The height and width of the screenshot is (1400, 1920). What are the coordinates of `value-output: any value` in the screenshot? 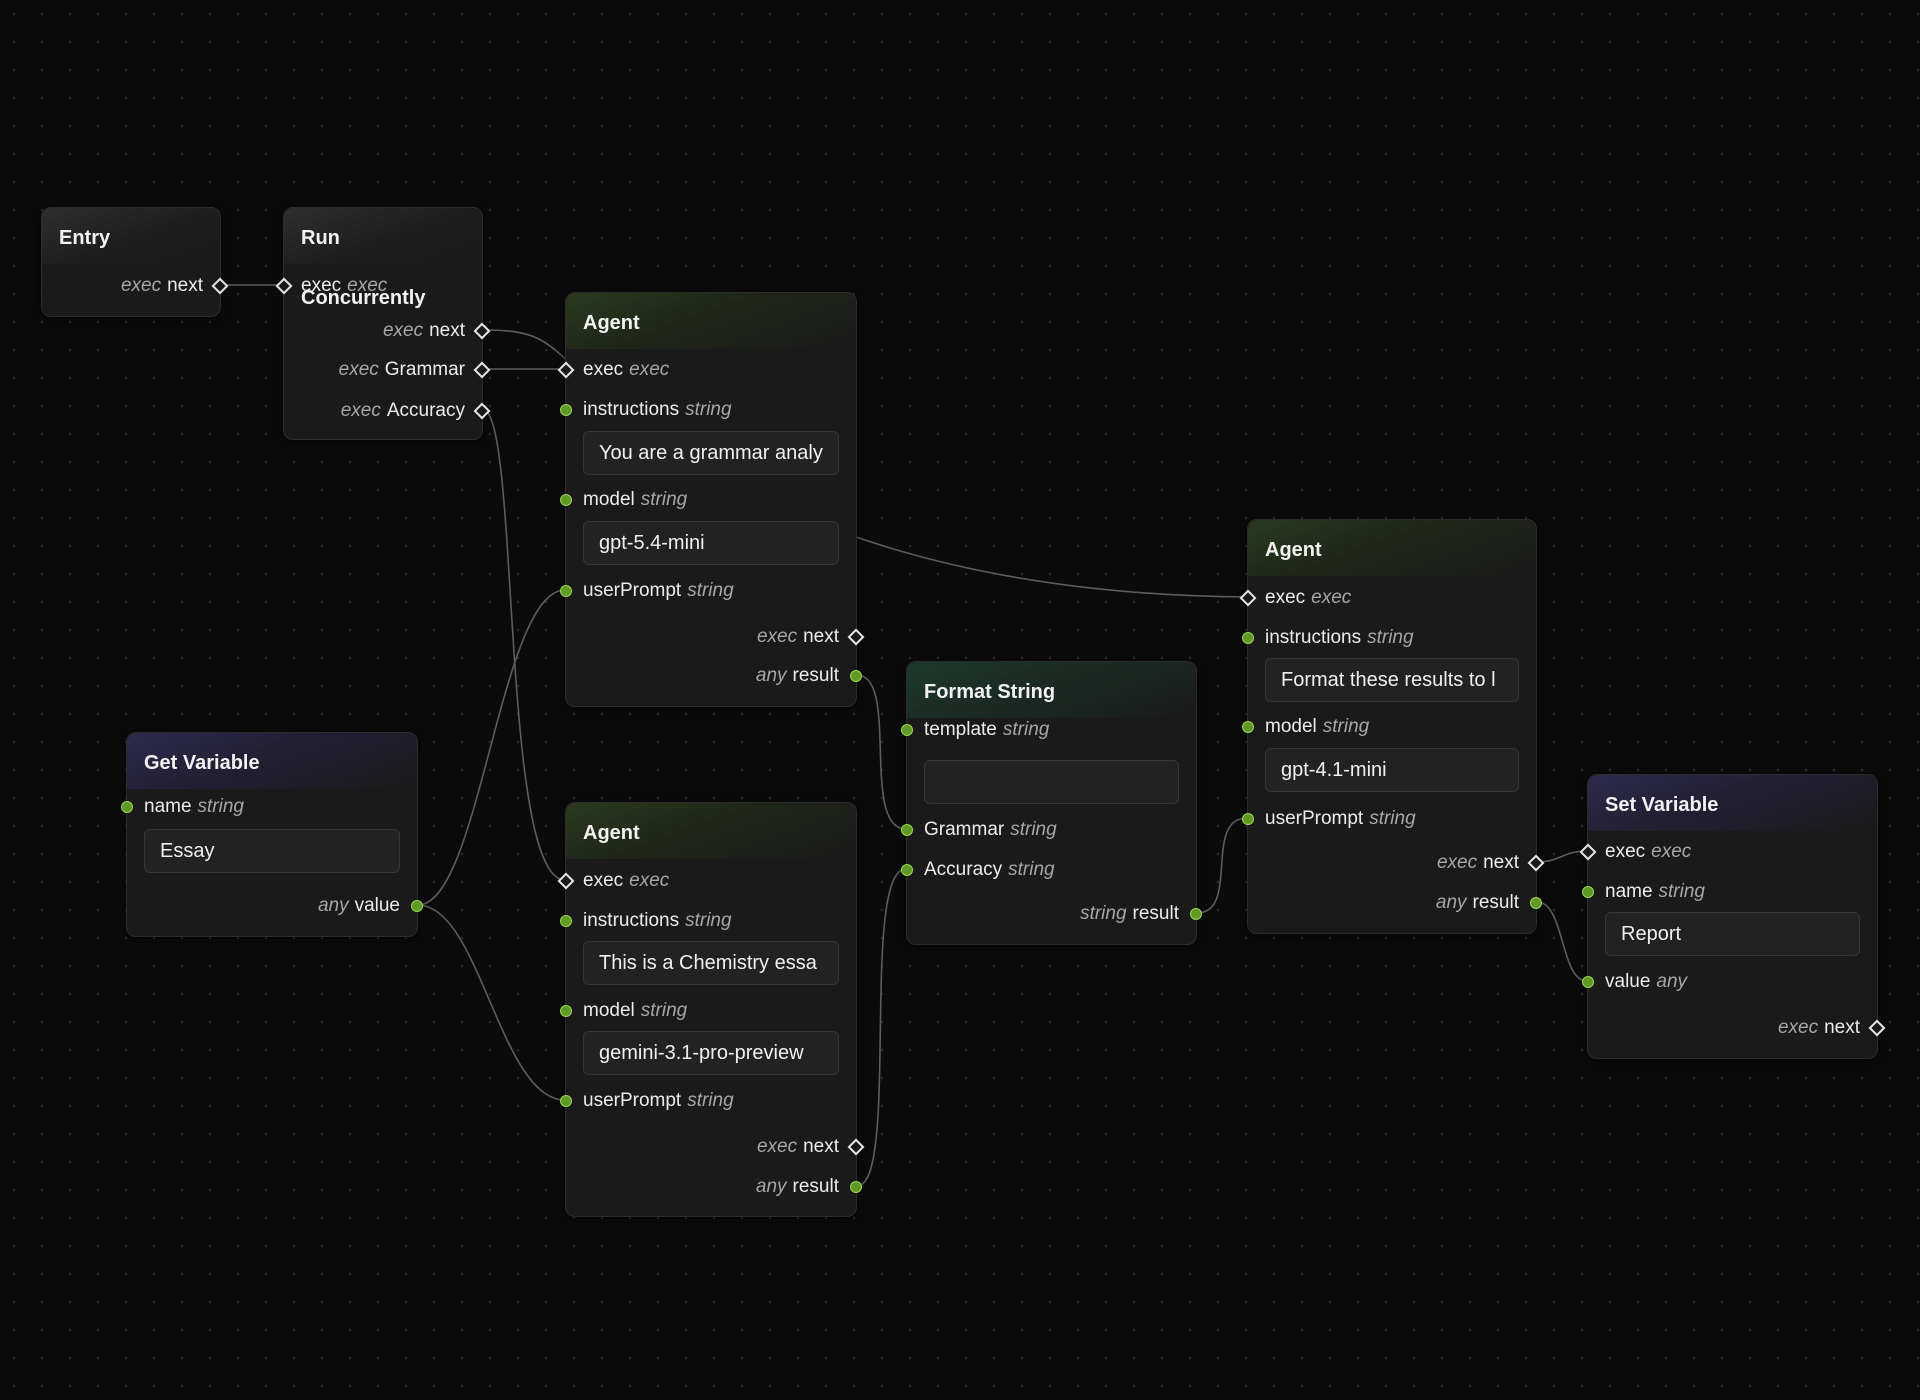 It's located at (275, 906).